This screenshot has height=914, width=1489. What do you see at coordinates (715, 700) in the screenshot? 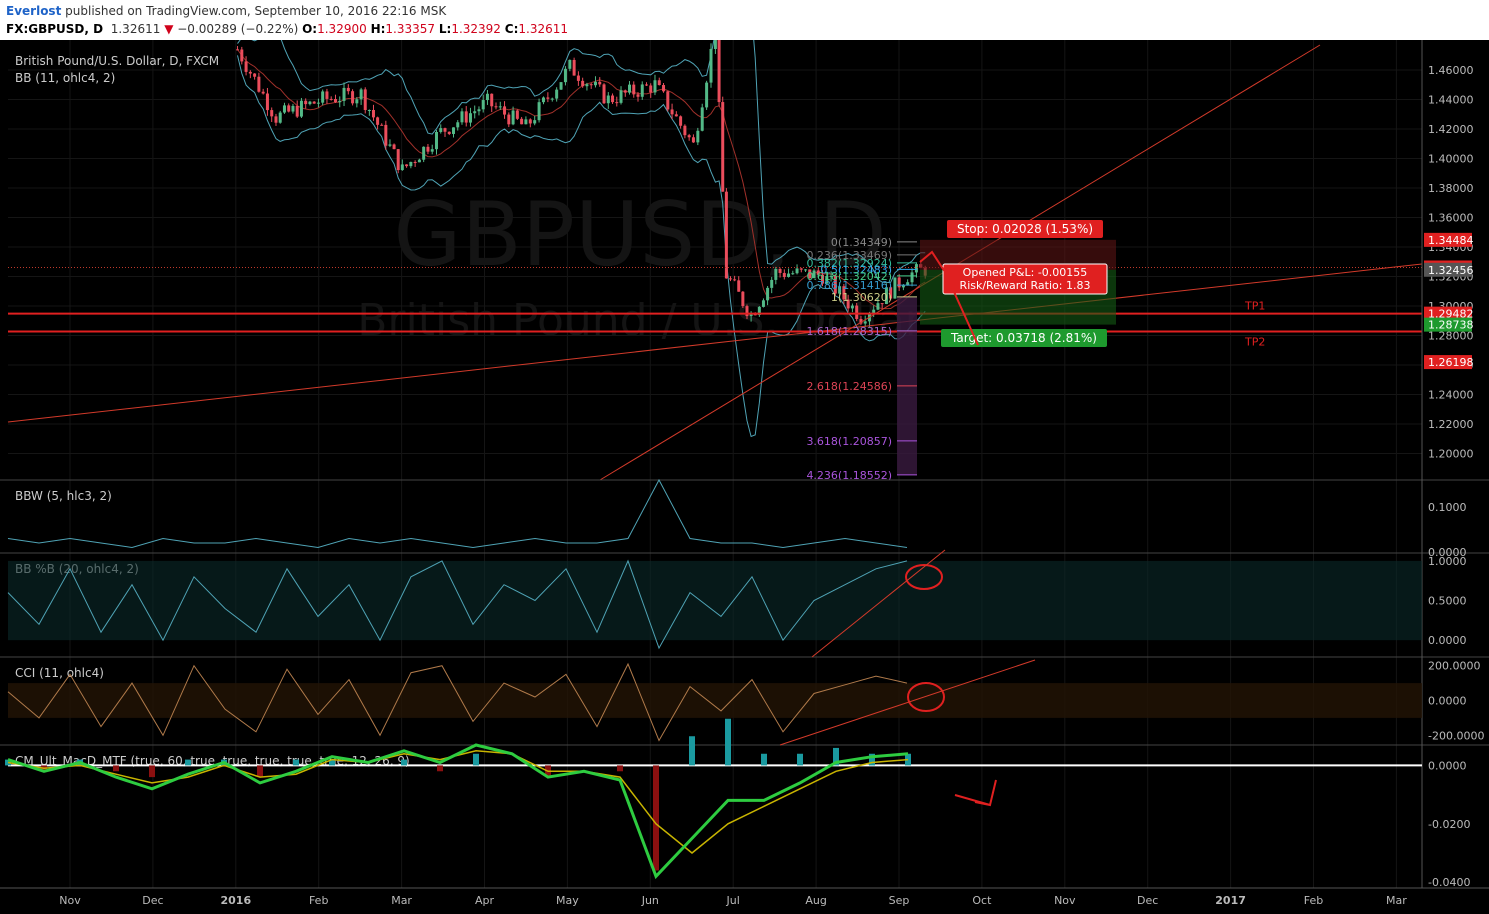
I see `cci-band` at bounding box center [715, 700].